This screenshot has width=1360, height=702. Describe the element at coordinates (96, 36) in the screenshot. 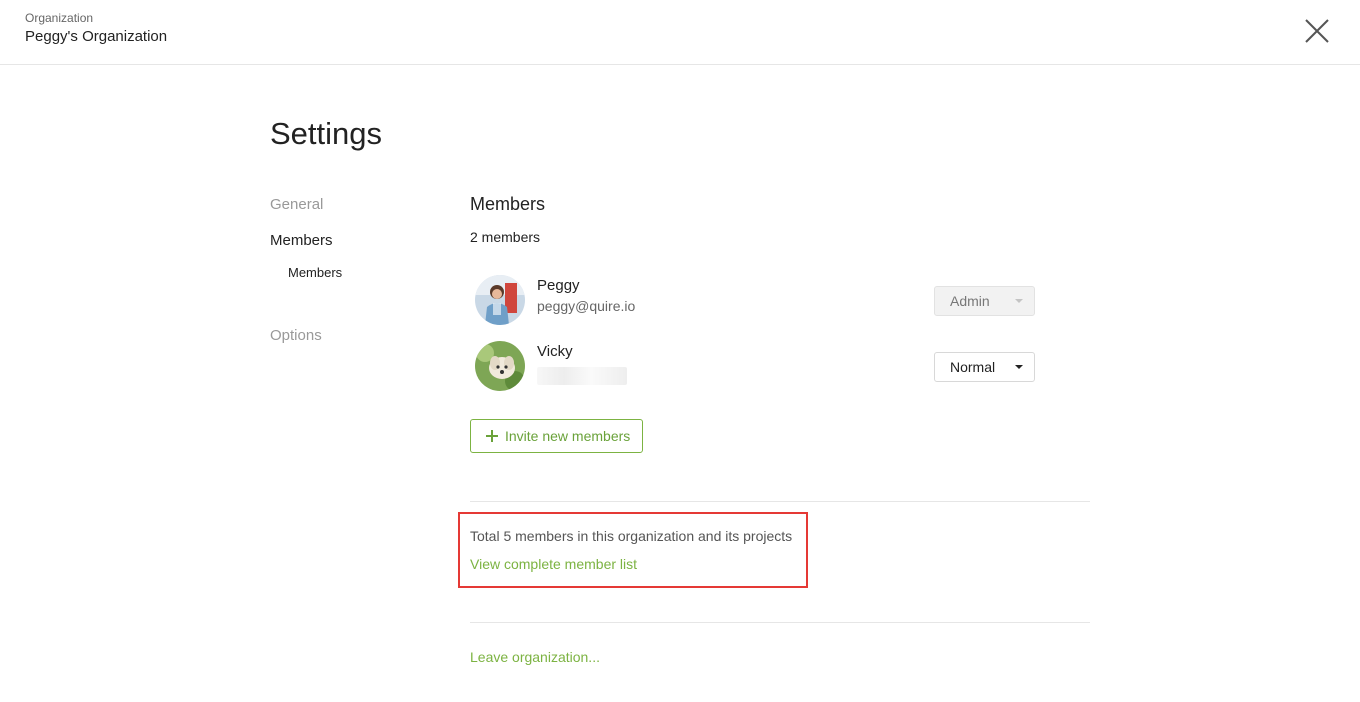

I see `org-name: Peggy's Organization` at that location.